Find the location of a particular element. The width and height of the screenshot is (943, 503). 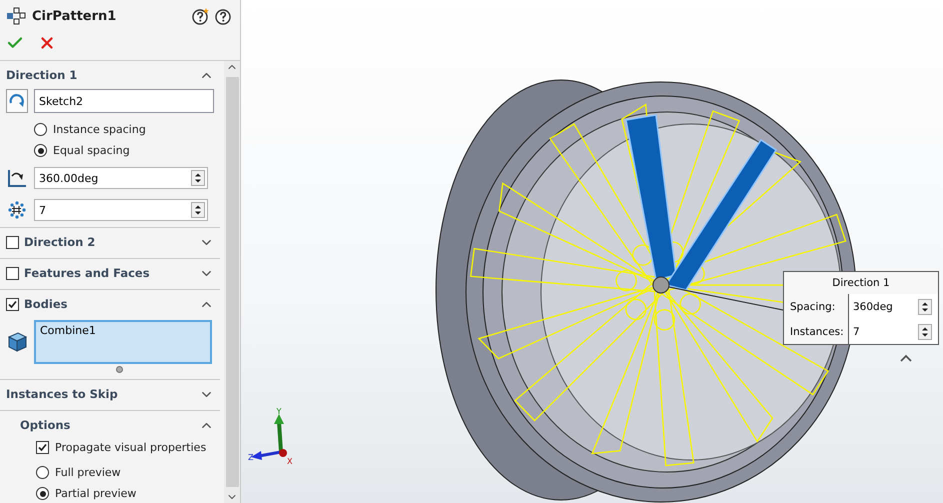

body-cube-icon is located at coordinates (17, 342).